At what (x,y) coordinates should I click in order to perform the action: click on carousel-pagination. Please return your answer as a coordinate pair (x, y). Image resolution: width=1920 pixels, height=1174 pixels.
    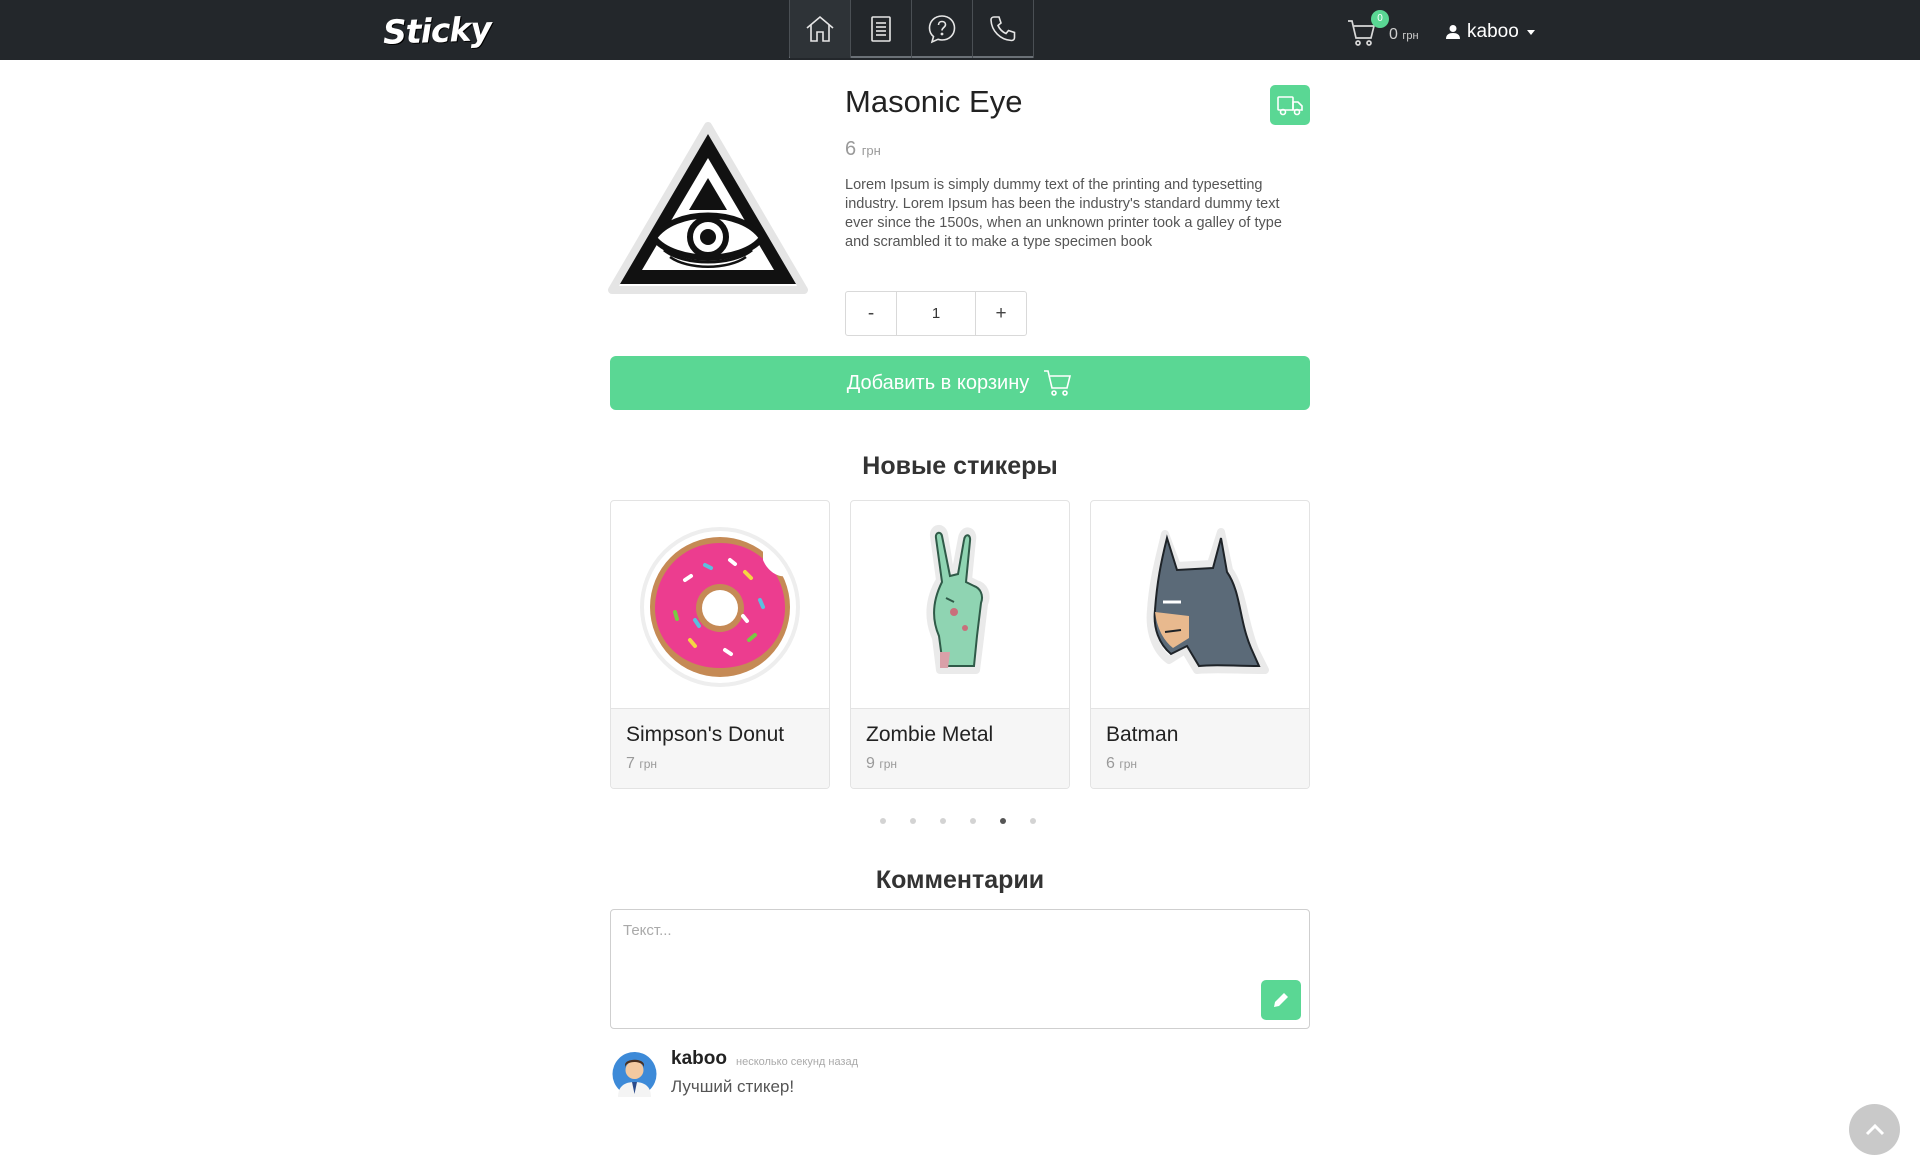
    Looking at the image, I should click on (958, 821).